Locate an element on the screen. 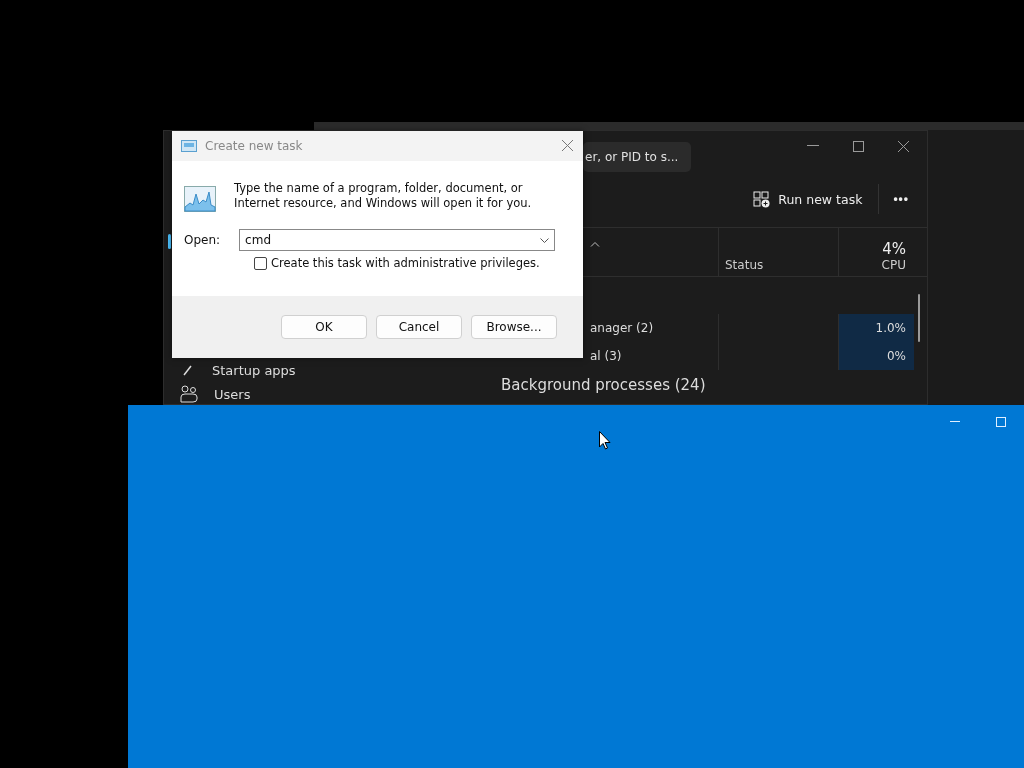  open-combobox: cmd is located at coordinates (397, 240).